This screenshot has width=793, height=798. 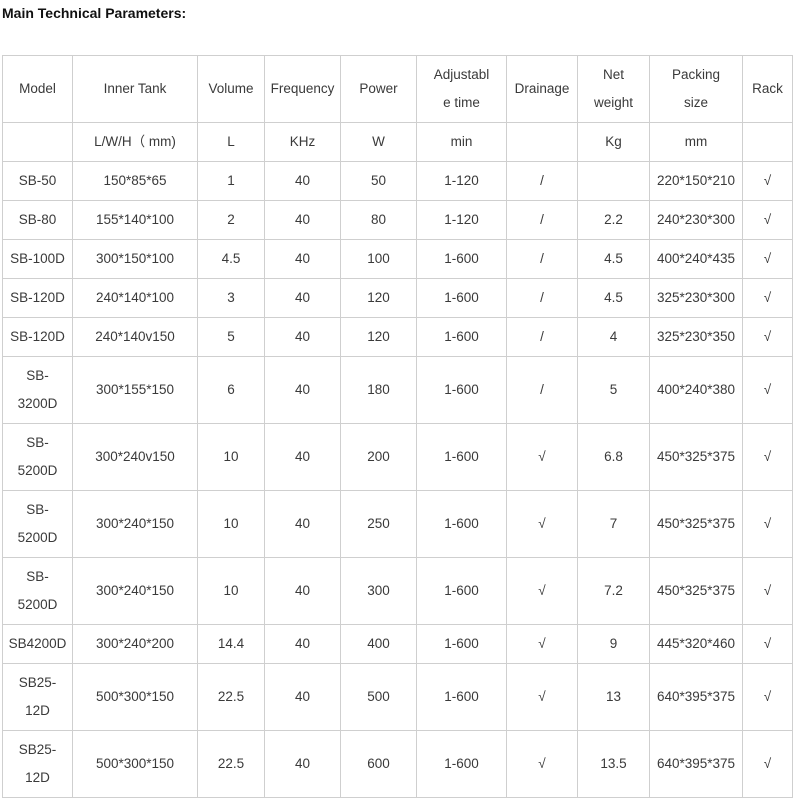 I want to click on cell-model: SB-5200D, so click(x=37, y=524).